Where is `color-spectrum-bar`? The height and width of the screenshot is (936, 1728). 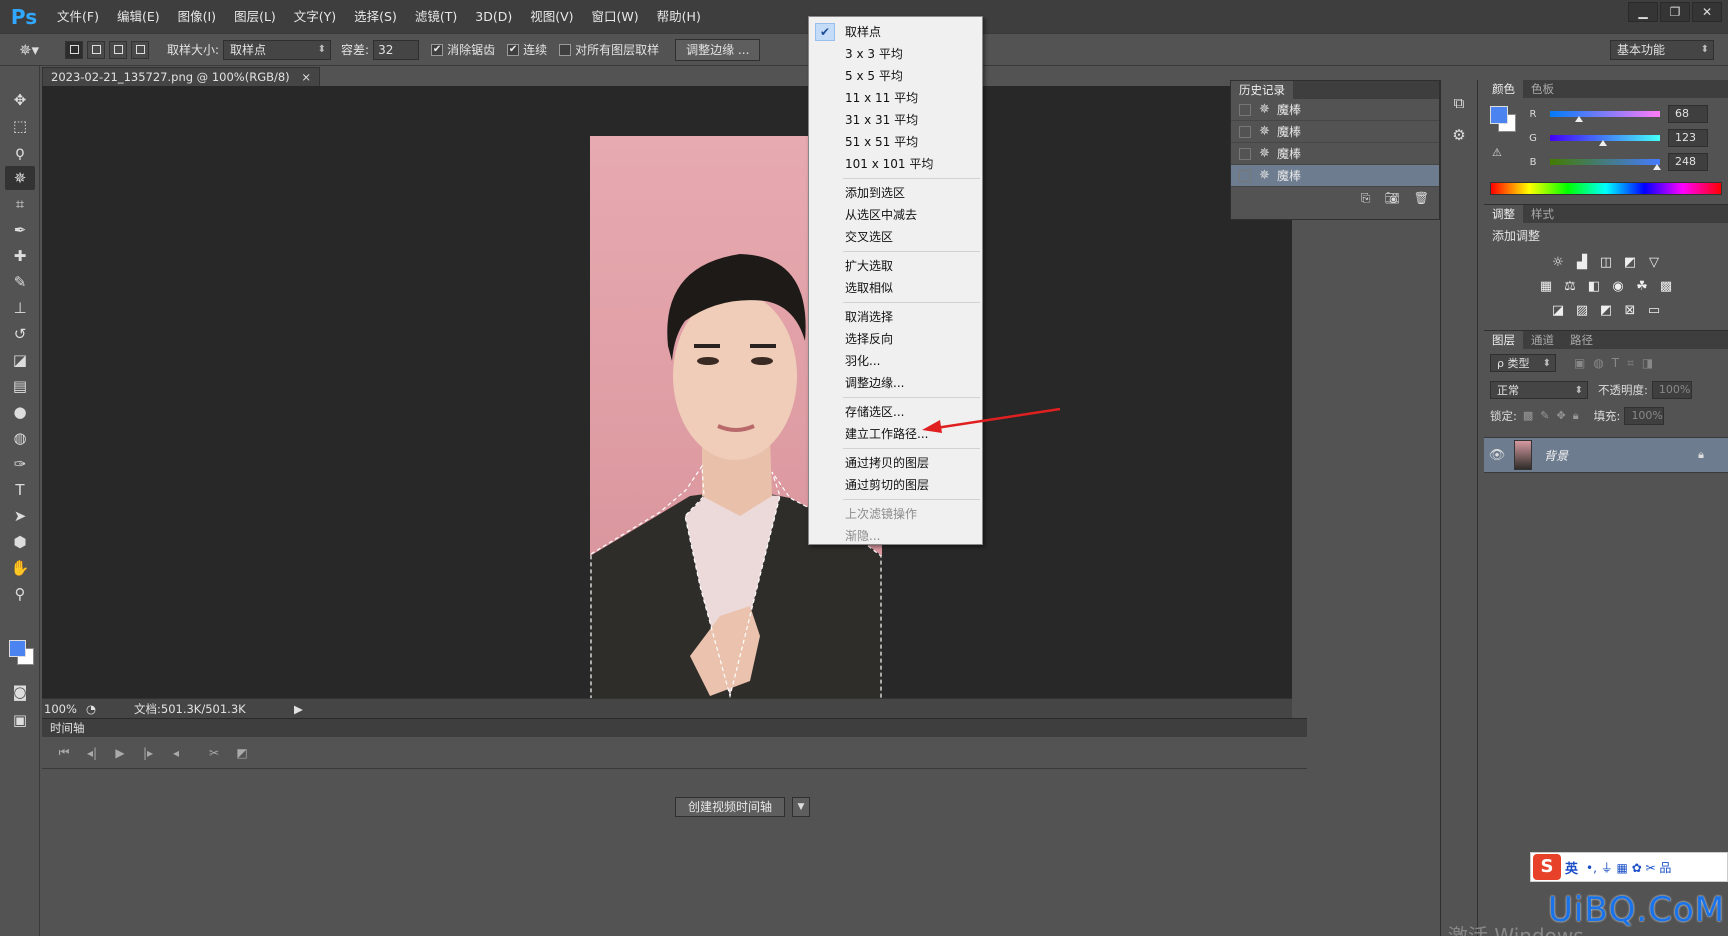
color-spectrum-bar is located at coordinates (1606, 188).